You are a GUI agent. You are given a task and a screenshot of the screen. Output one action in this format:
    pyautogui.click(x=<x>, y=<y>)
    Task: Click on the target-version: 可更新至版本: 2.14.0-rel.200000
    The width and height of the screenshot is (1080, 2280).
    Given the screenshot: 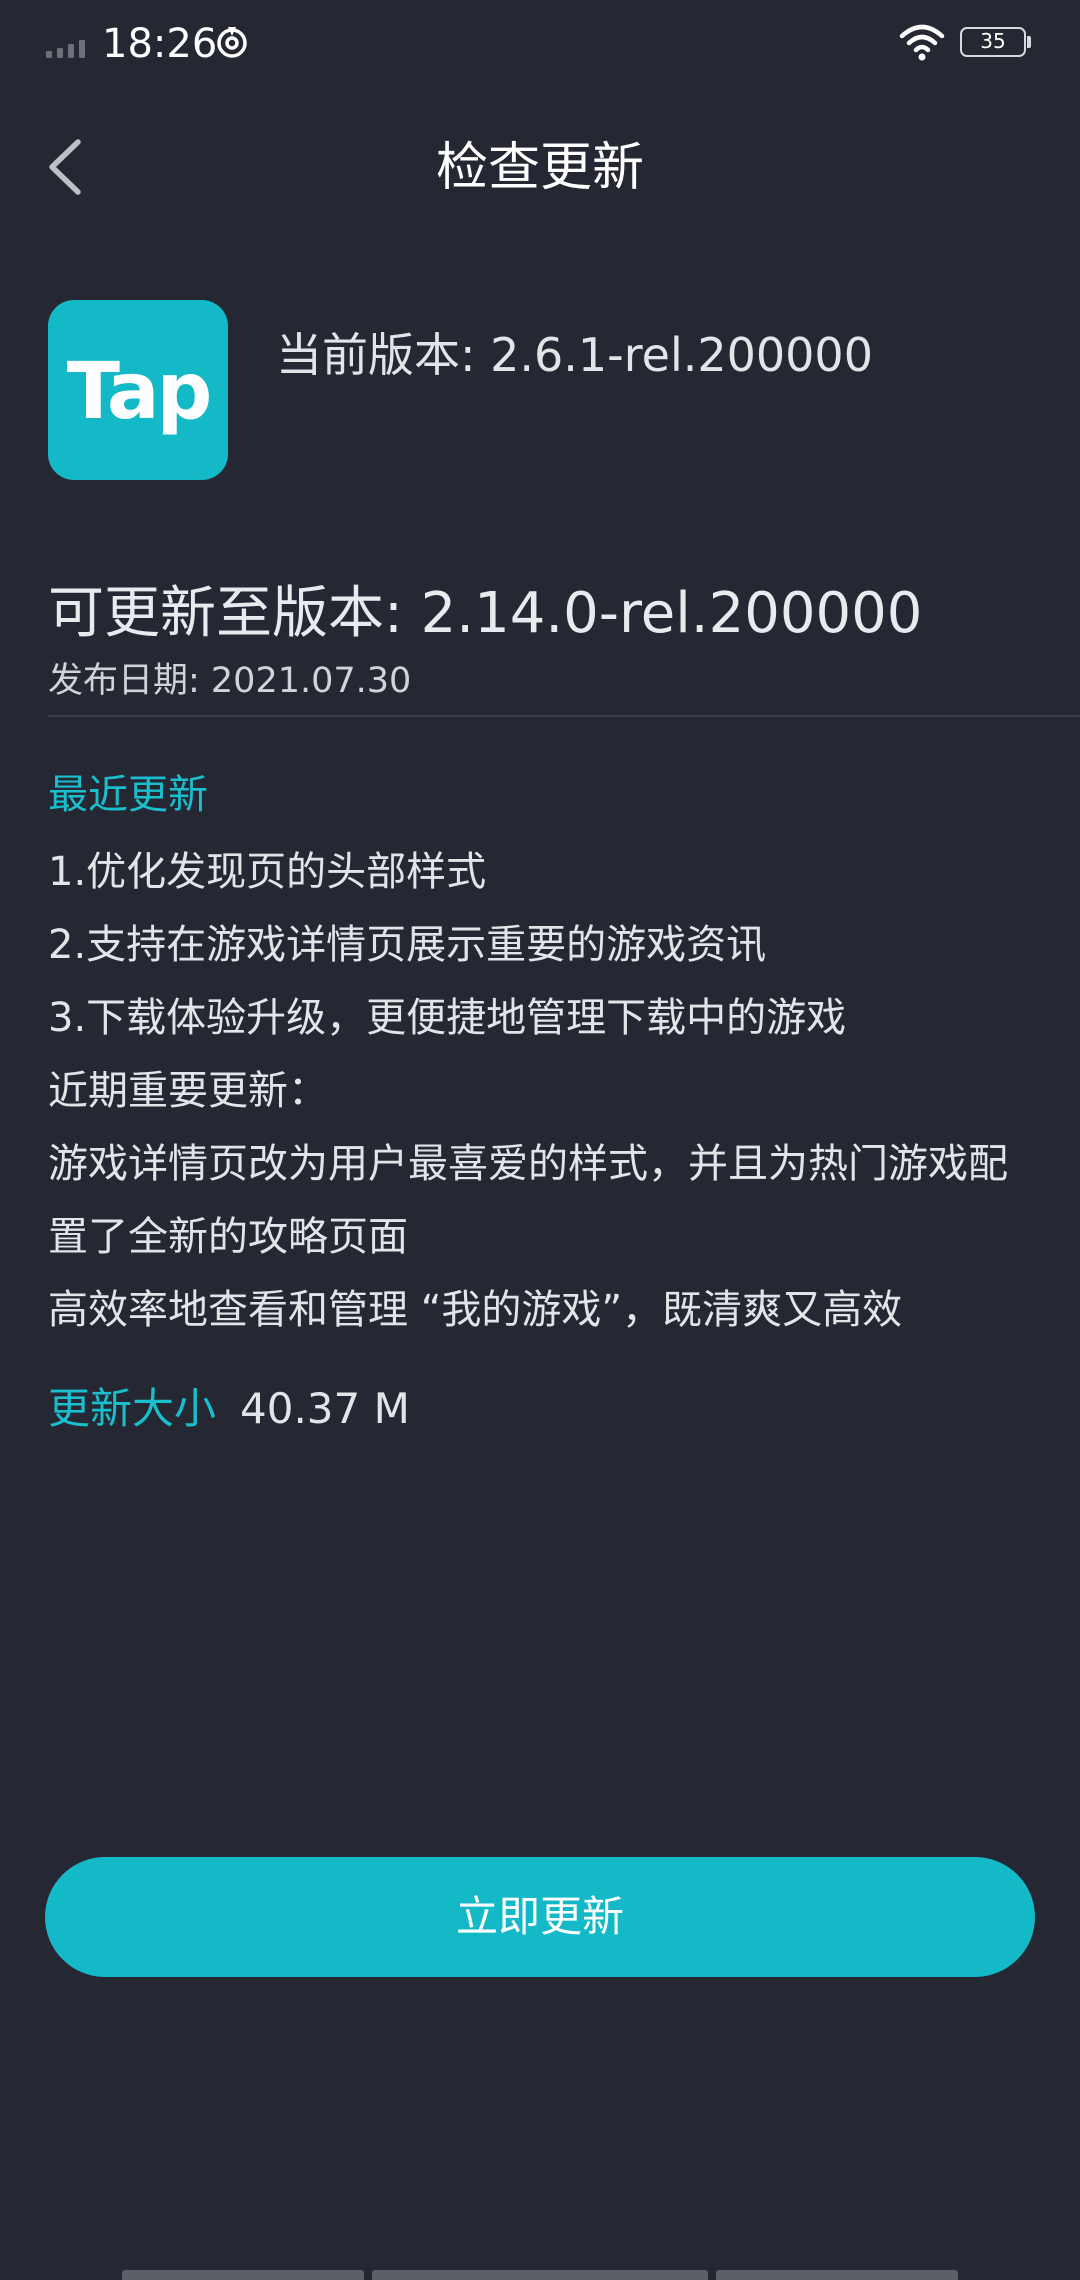 What is the action you would take?
    pyautogui.click(x=485, y=613)
    